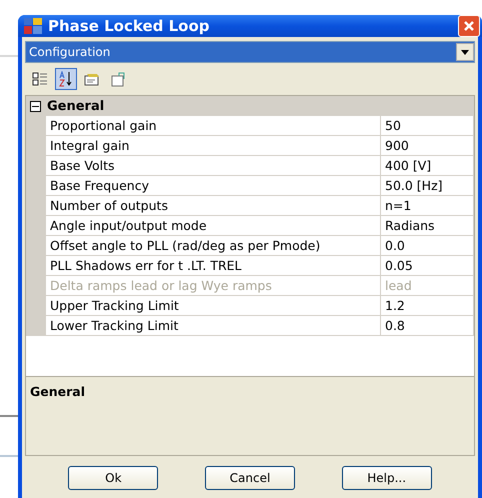 This screenshot has height=498, width=482. I want to click on property-name: Delta ramps lead or lag Wye ramps, so click(213, 286).